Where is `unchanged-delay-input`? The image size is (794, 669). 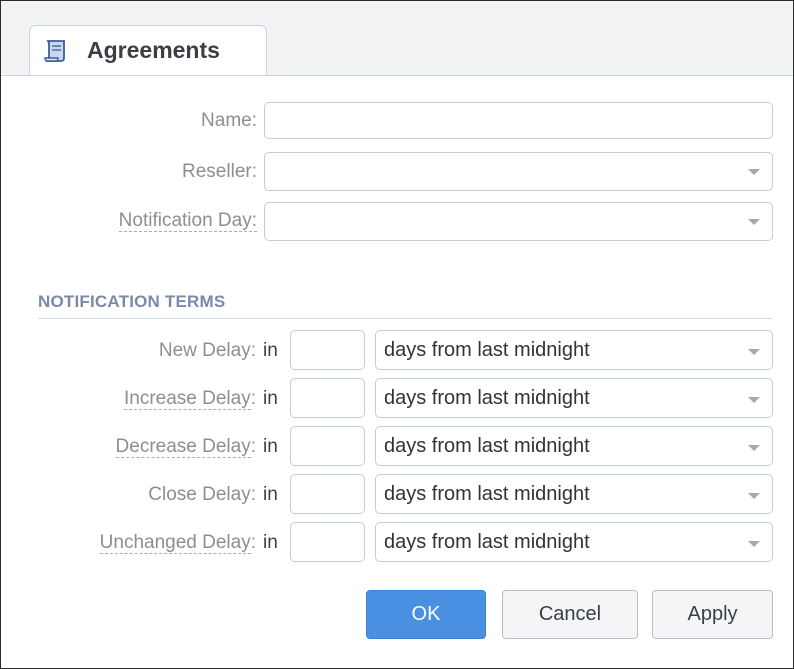
unchanged-delay-input is located at coordinates (327, 542).